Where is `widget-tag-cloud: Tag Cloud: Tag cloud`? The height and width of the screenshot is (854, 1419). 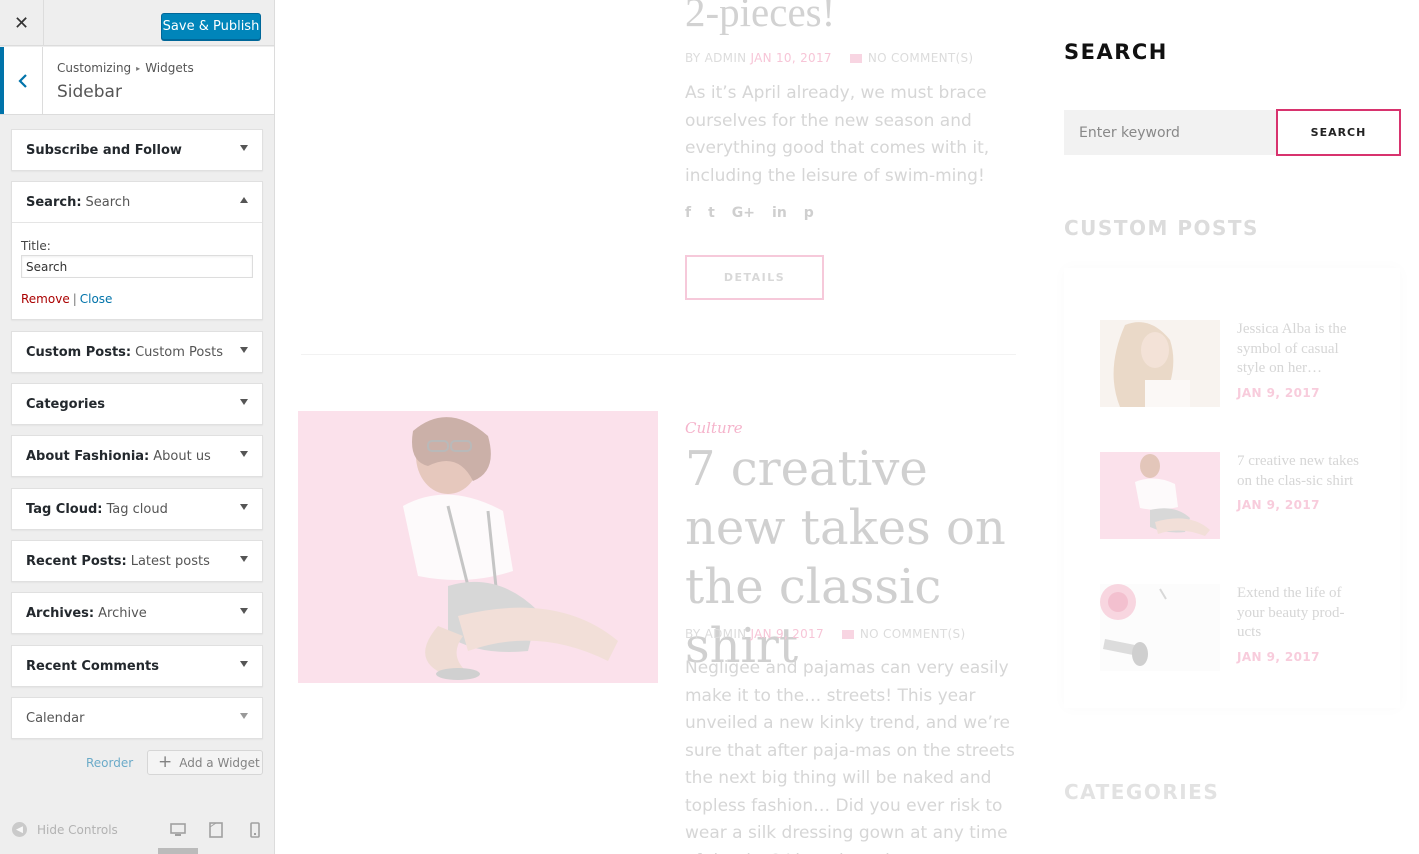
widget-tag-cloud: Tag Cloud: Tag cloud is located at coordinates (137, 509).